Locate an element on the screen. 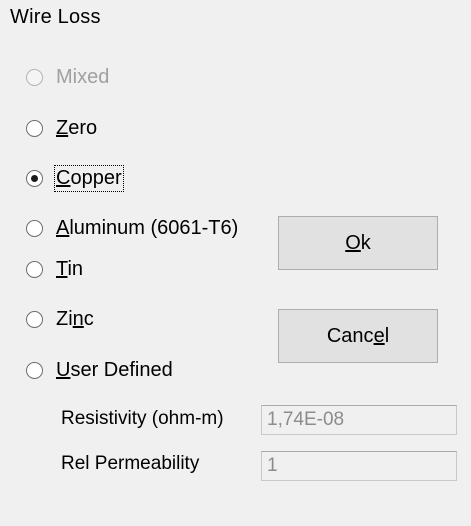  radio-label-mixed: Mixed is located at coordinates (83, 76).